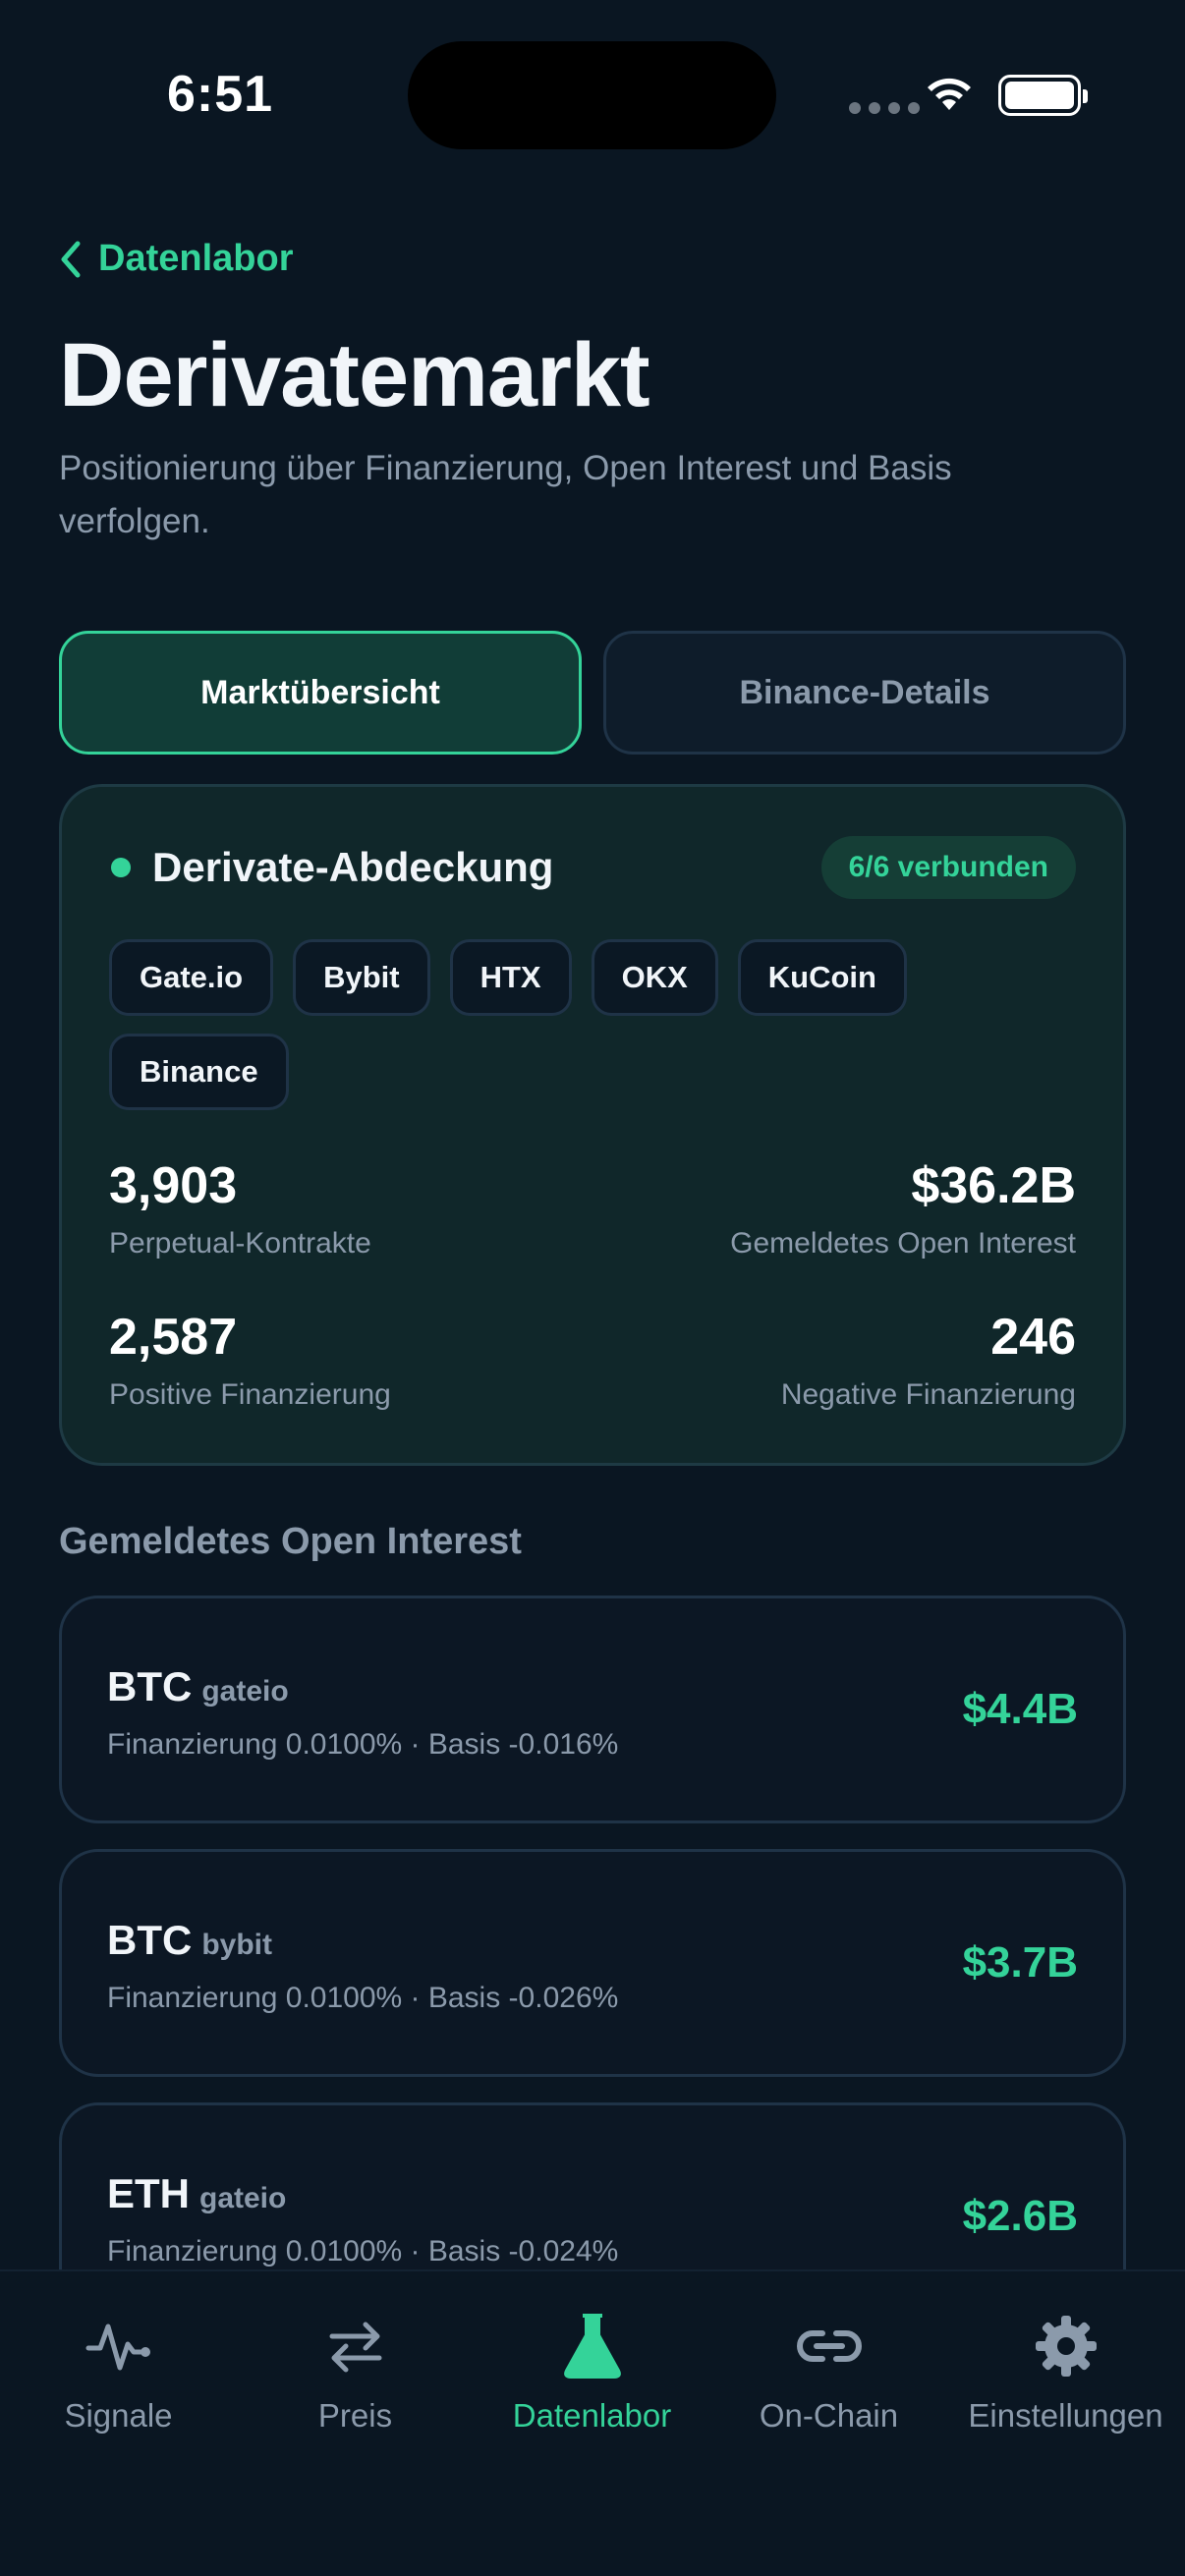 The width and height of the screenshot is (1185, 2576). I want to click on tabbar-label: Signale, so click(119, 2415).